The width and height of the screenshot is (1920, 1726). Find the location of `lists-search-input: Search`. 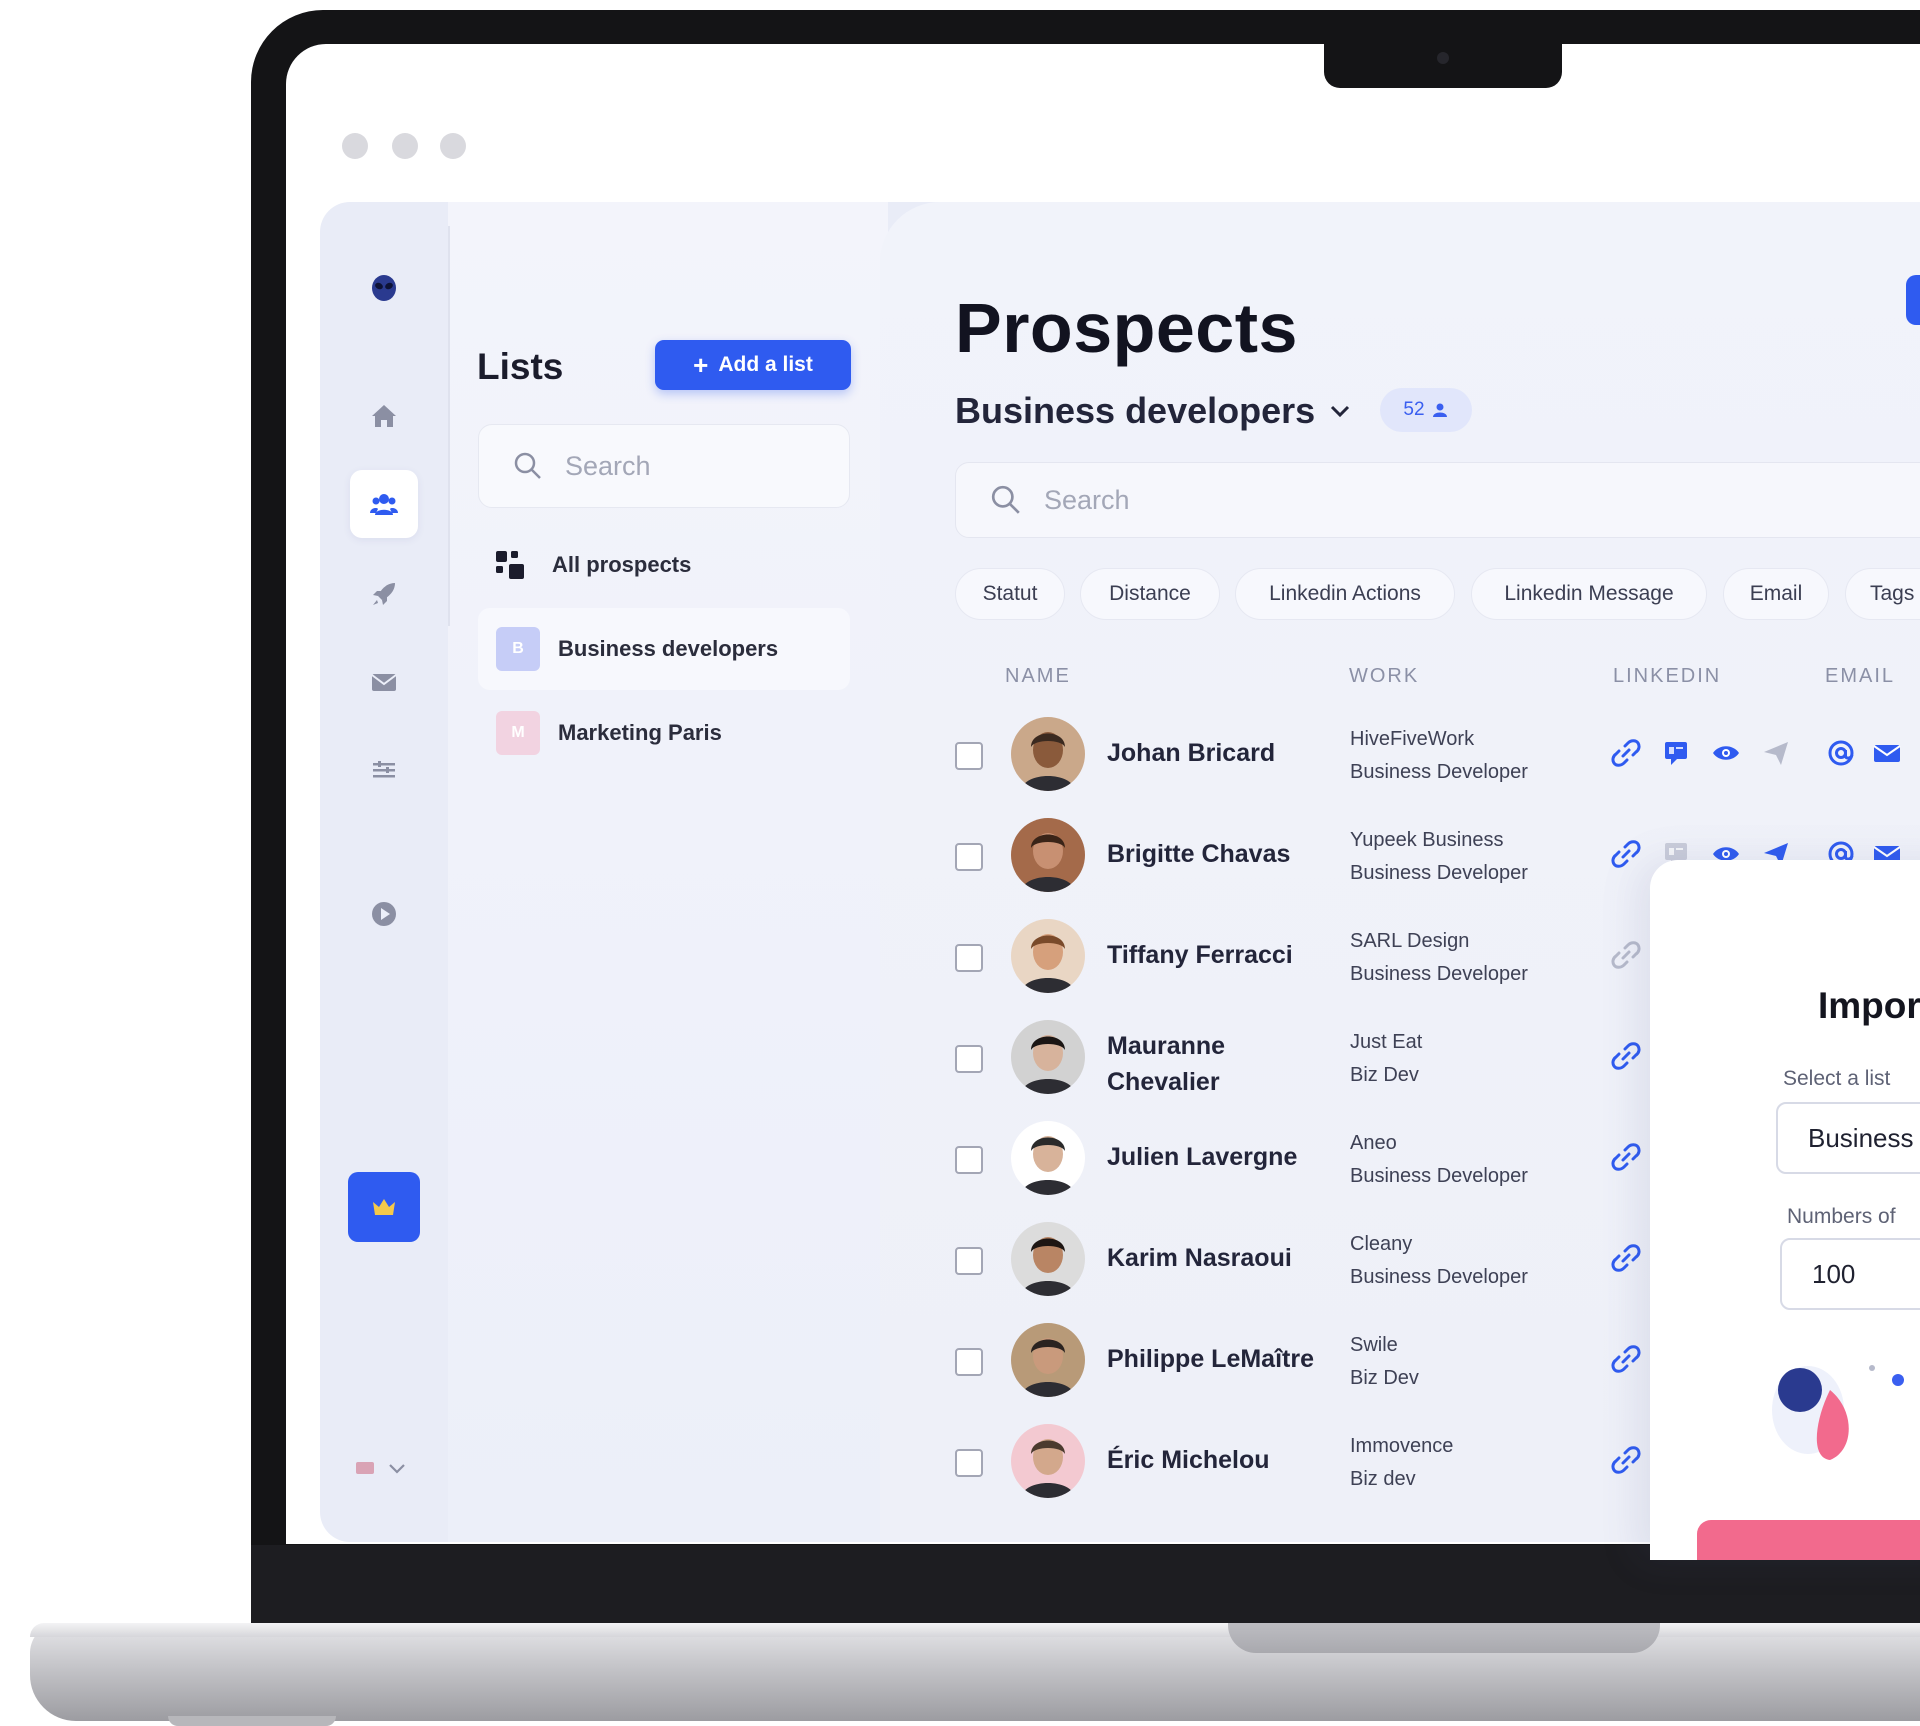

lists-search-input: Search is located at coordinates (664, 466).